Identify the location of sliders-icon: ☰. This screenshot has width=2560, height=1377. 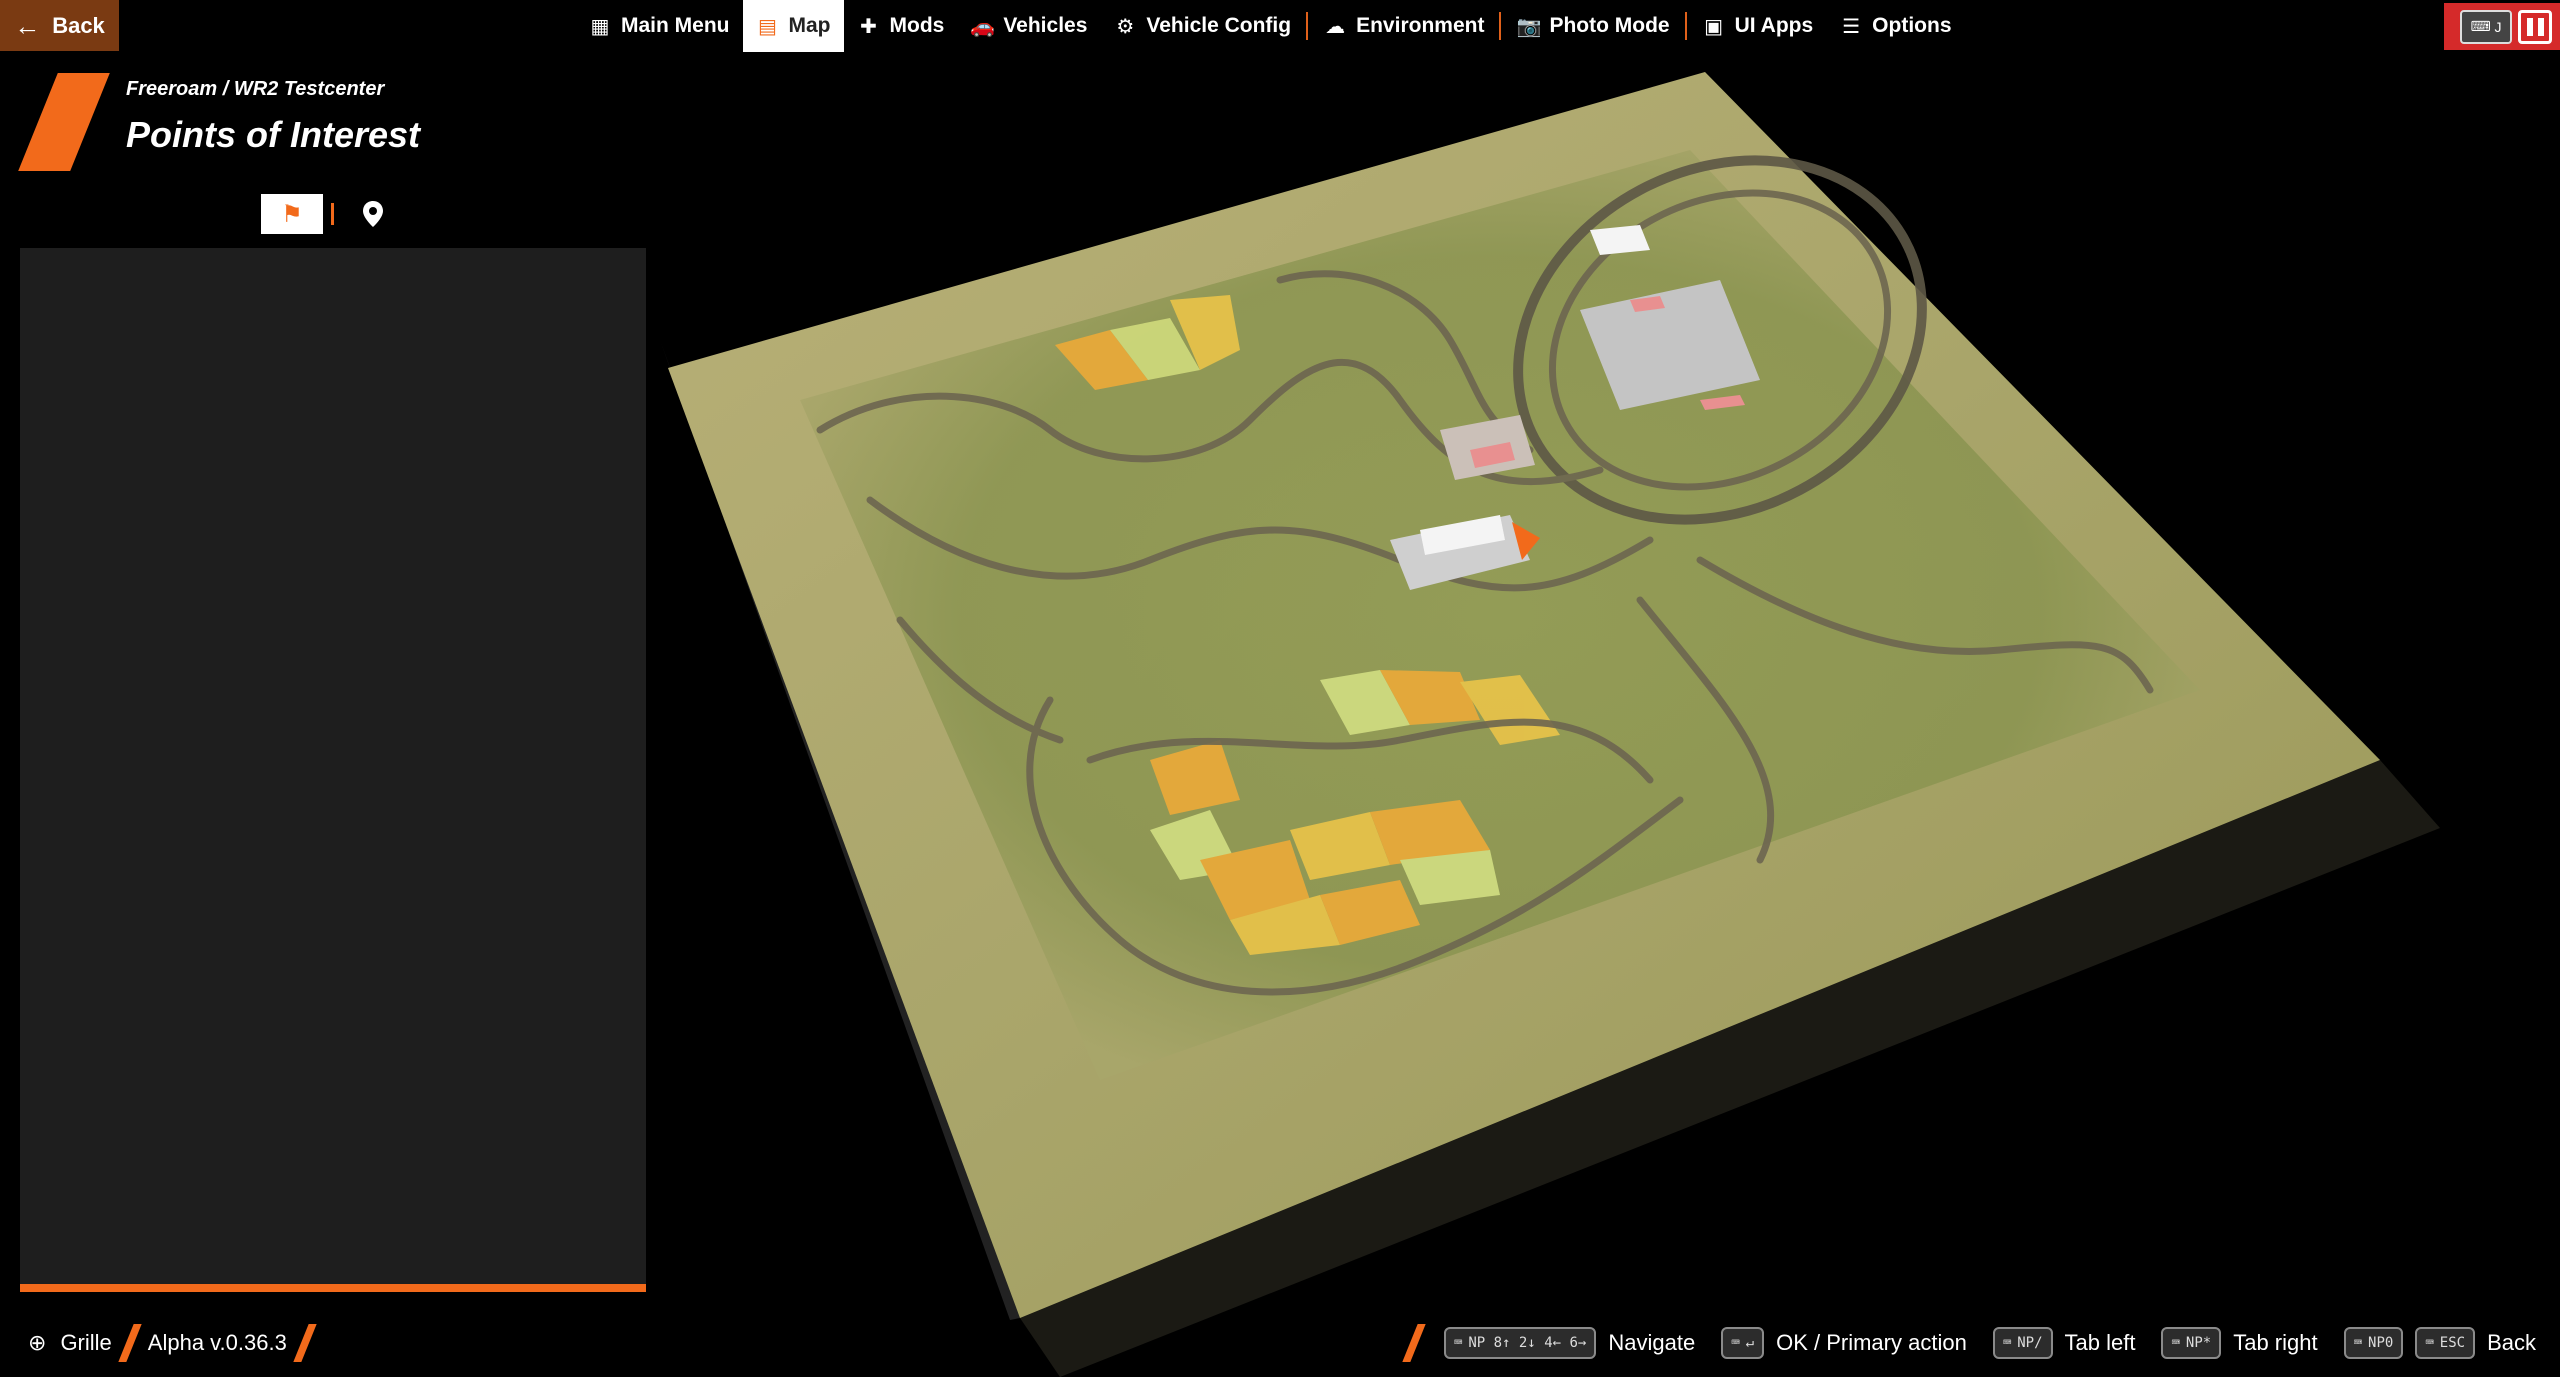
(1851, 26).